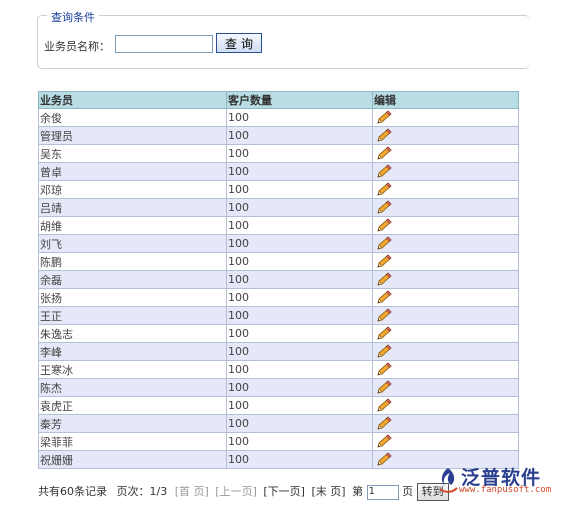 This screenshot has height=510, width=563. Describe the element at coordinates (132, 261) in the screenshot. I see `salesperson-name-cell: 陈鹏` at that location.